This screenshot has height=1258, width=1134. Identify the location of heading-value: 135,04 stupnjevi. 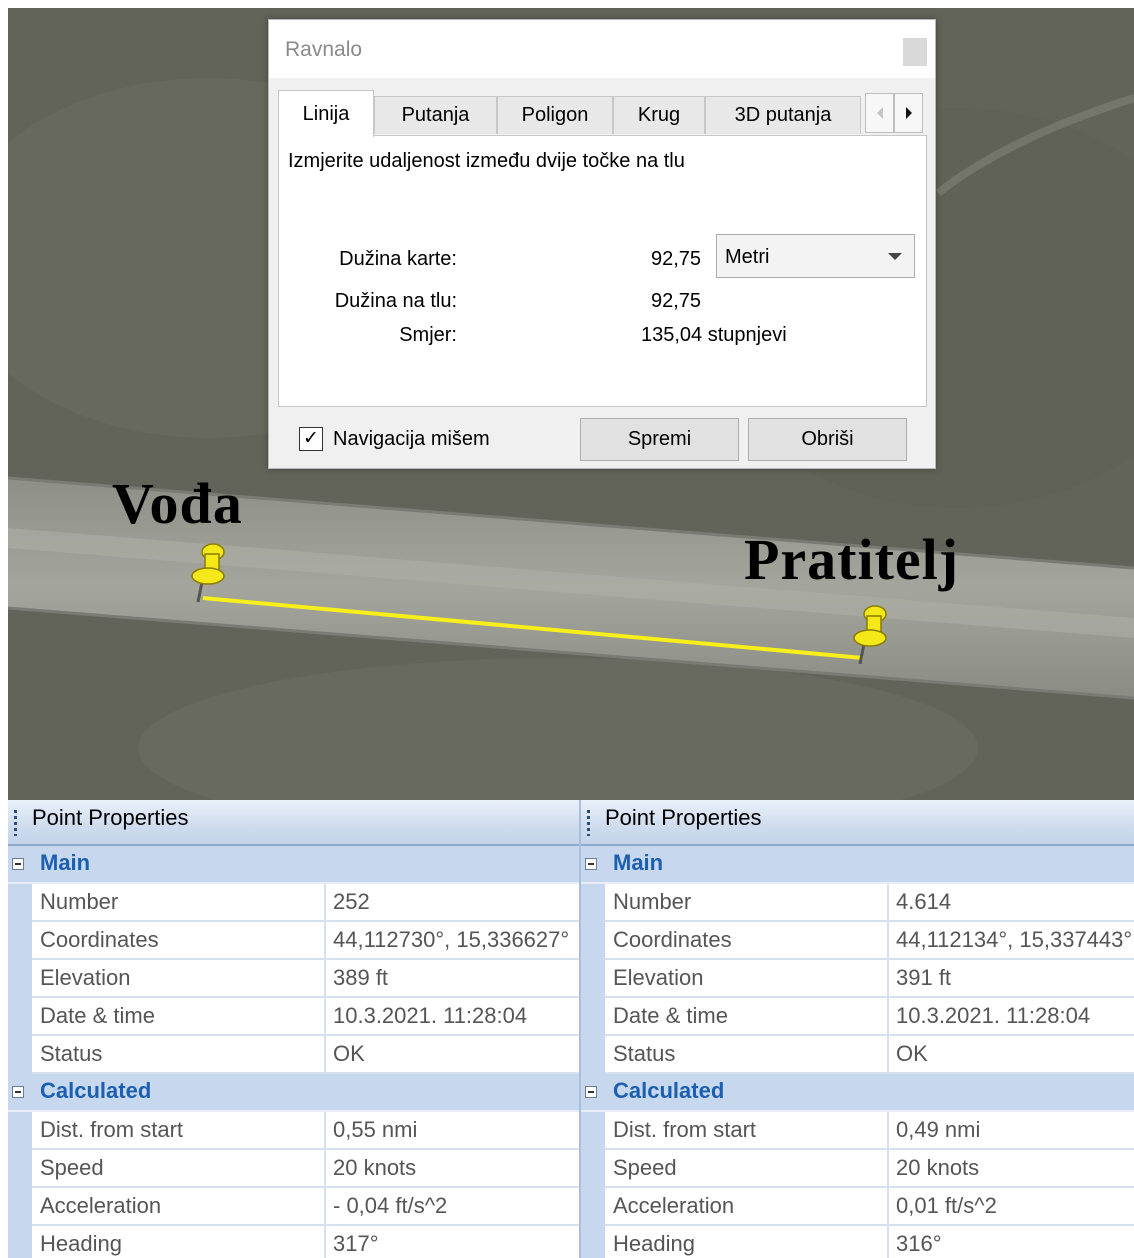
(714, 335).